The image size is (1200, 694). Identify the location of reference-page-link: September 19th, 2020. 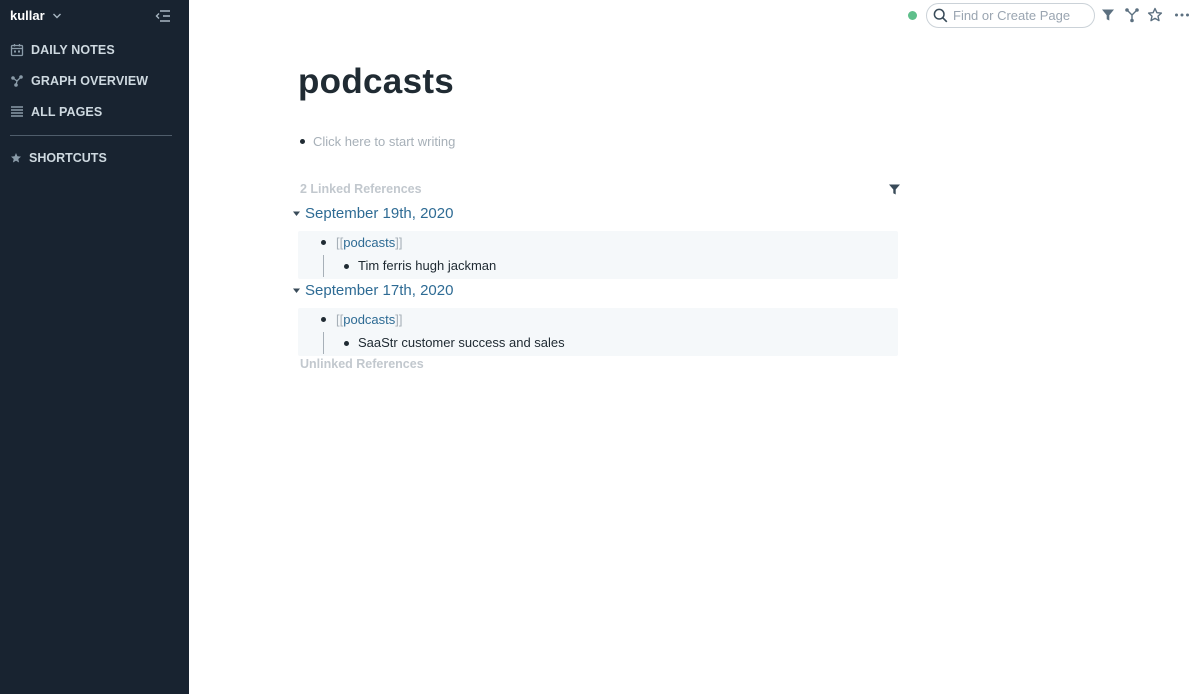
(379, 213).